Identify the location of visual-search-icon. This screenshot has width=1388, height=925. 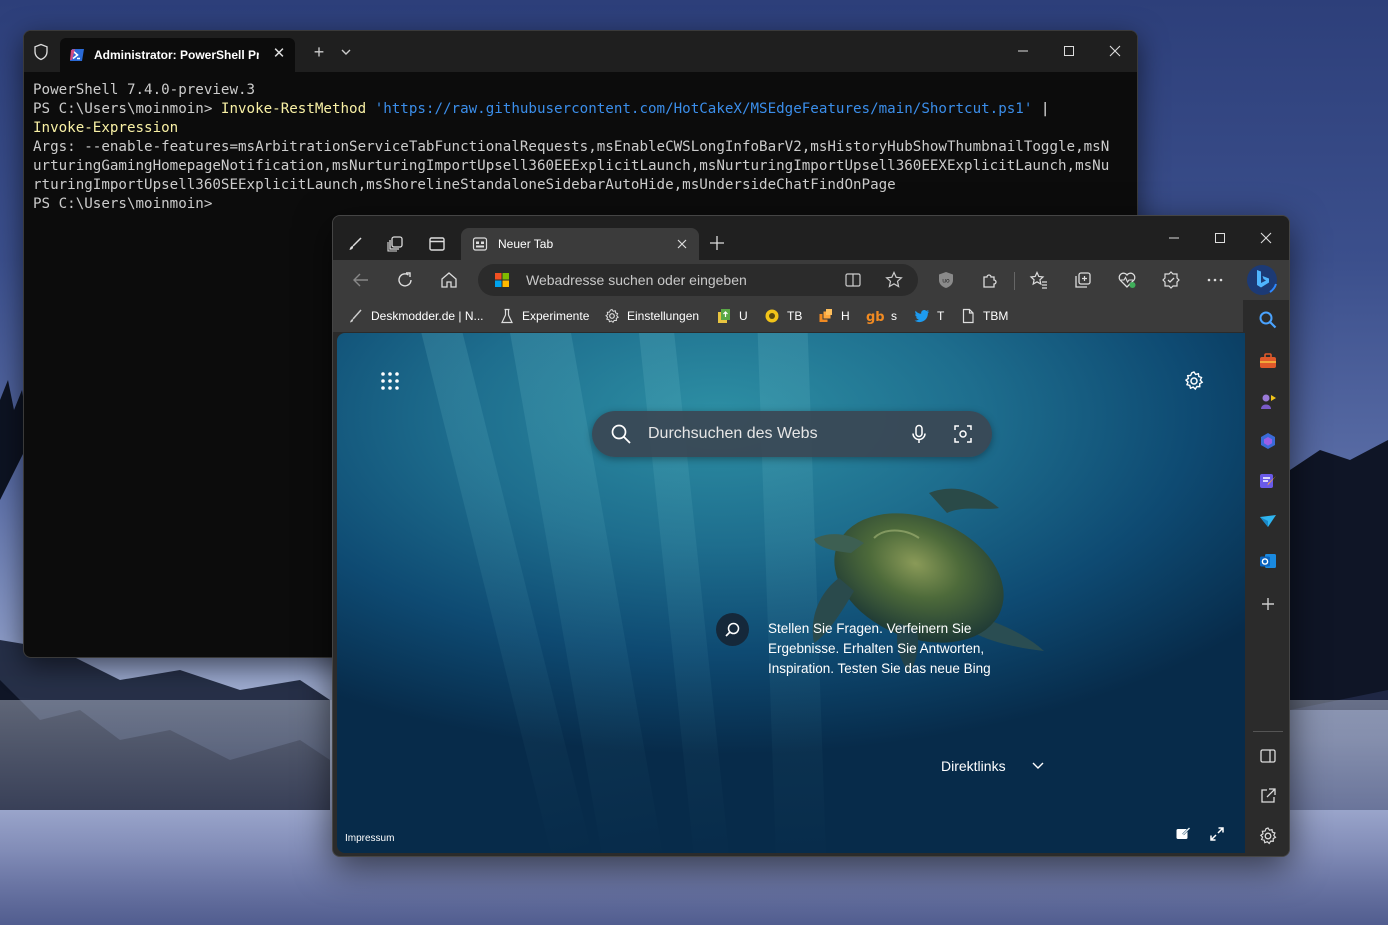
(963, 434).